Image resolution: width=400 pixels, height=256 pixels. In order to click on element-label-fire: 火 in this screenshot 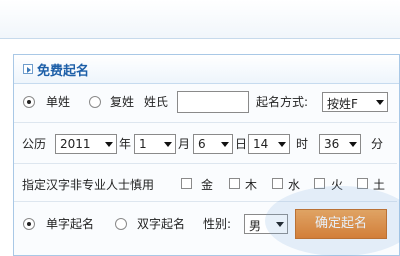, I will do `click(337, 185)`.